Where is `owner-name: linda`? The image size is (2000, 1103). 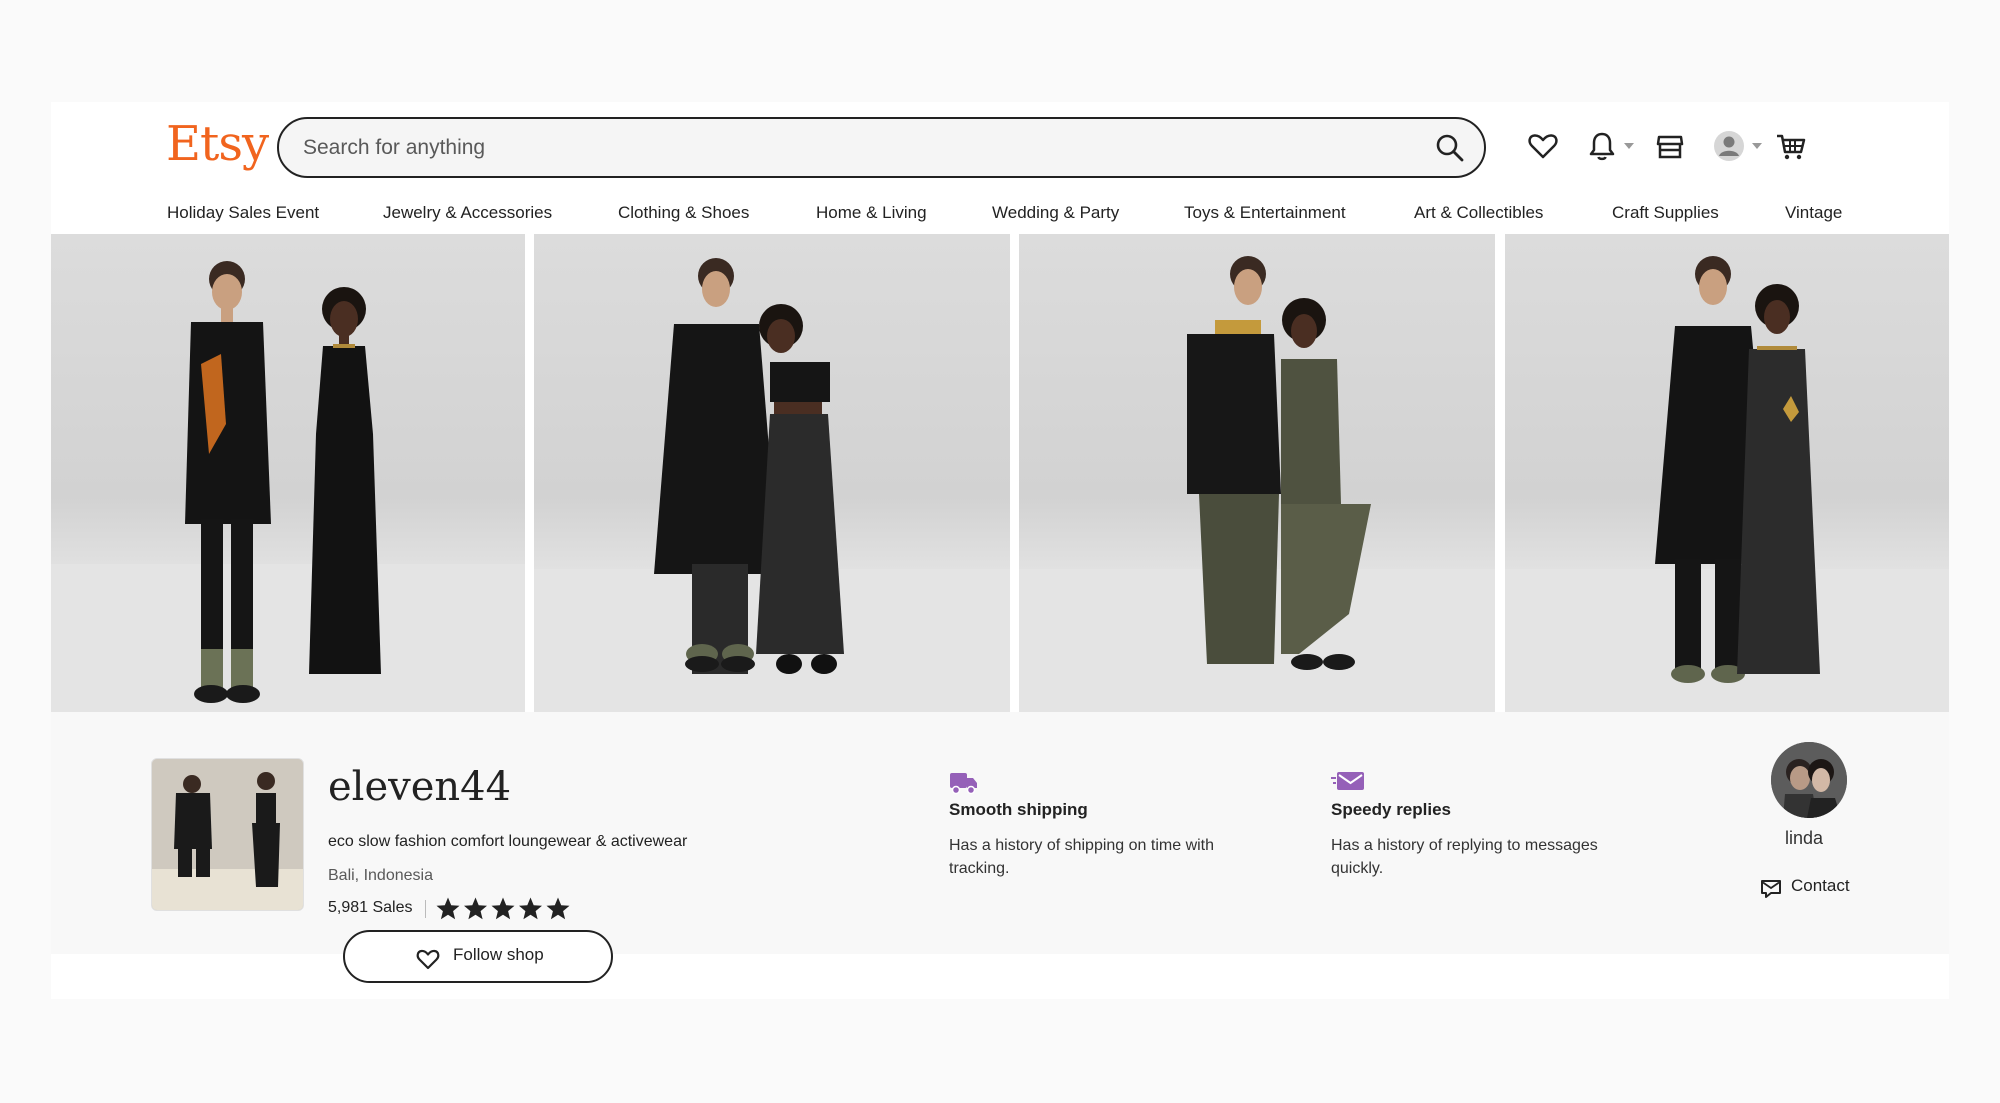
owner-name: linda is located at coordinates (1804, 838).